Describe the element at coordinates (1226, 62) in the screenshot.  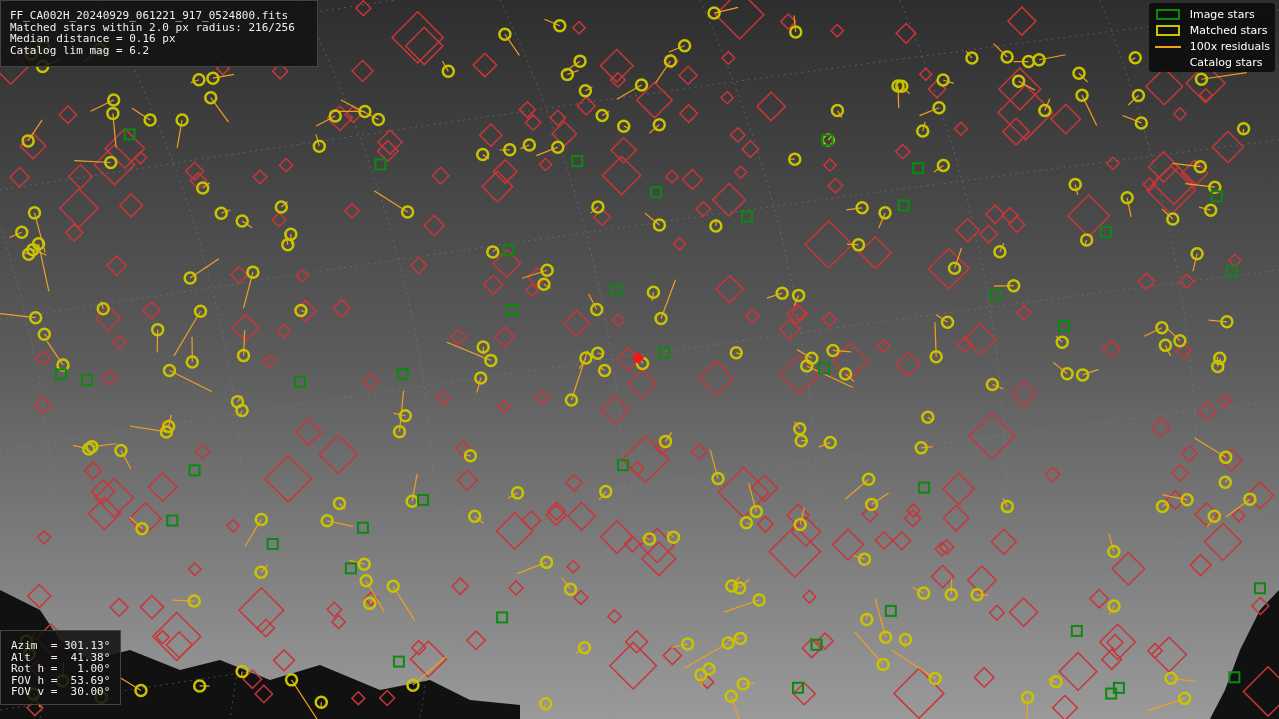
I see `legend-label: Catalog stars` at that location.